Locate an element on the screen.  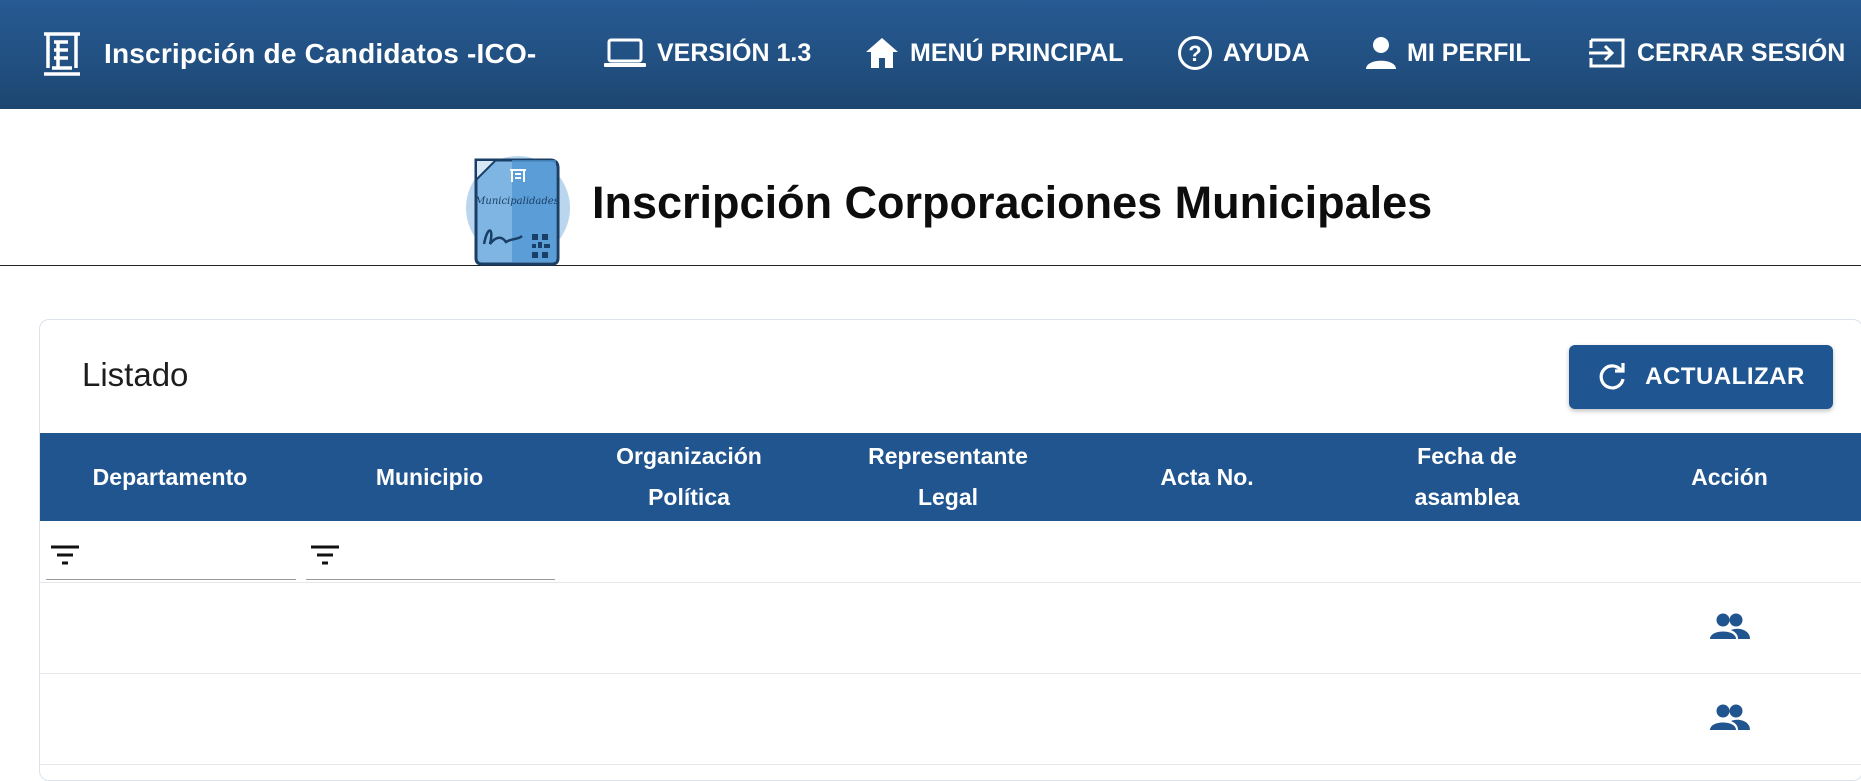
refresh-icon is located at coordinates (1612, 376).